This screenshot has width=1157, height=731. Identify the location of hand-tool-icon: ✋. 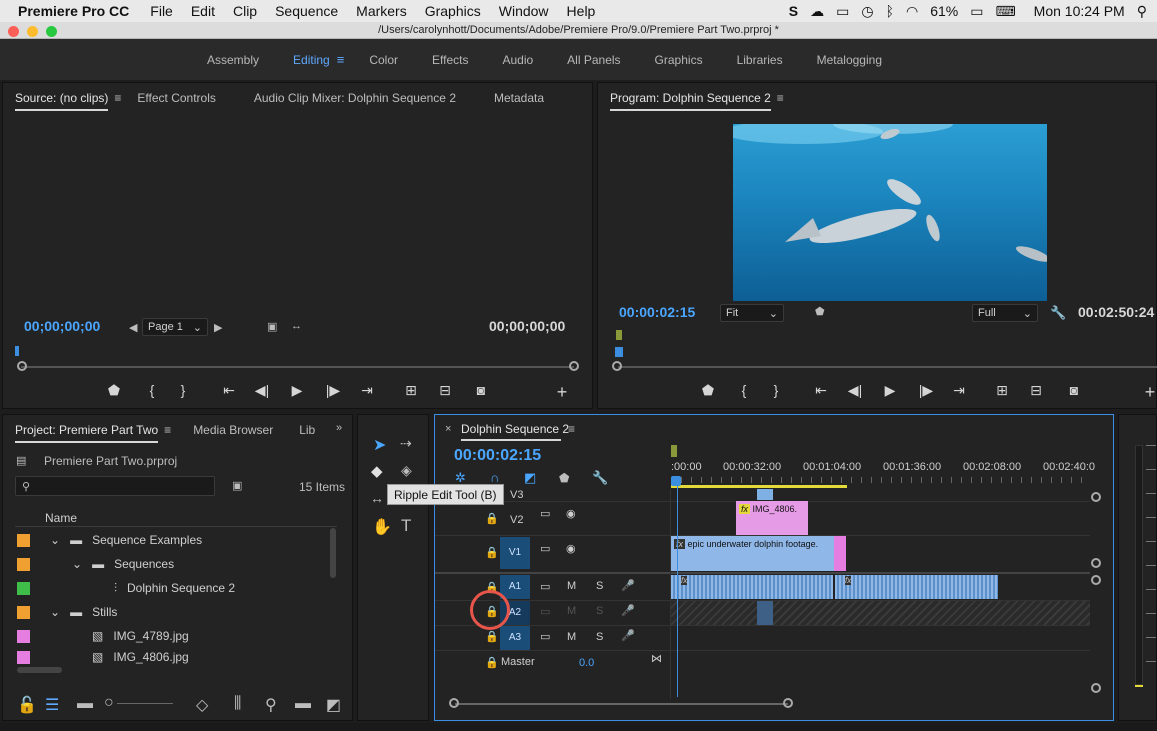
(382, 527).